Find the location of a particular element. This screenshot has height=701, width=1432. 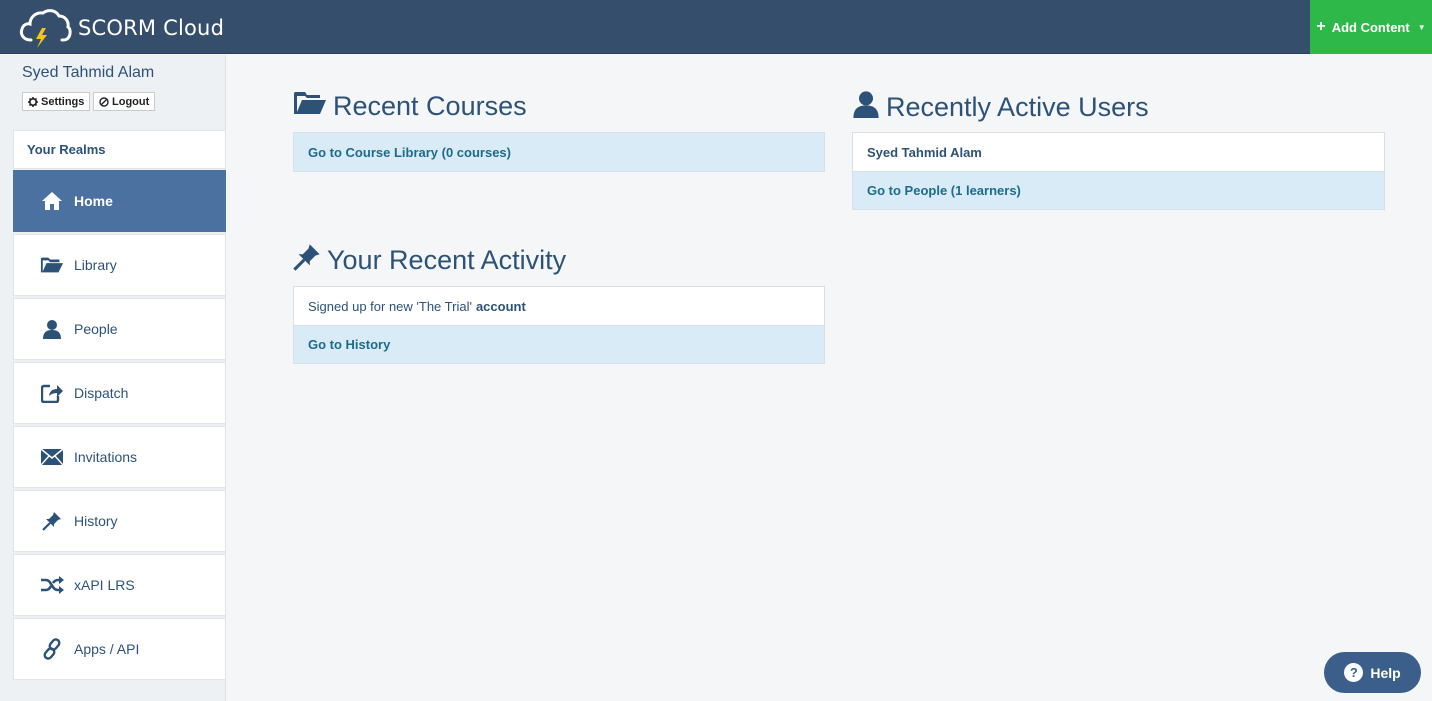

share-icon is located at coordinates (52, 393).